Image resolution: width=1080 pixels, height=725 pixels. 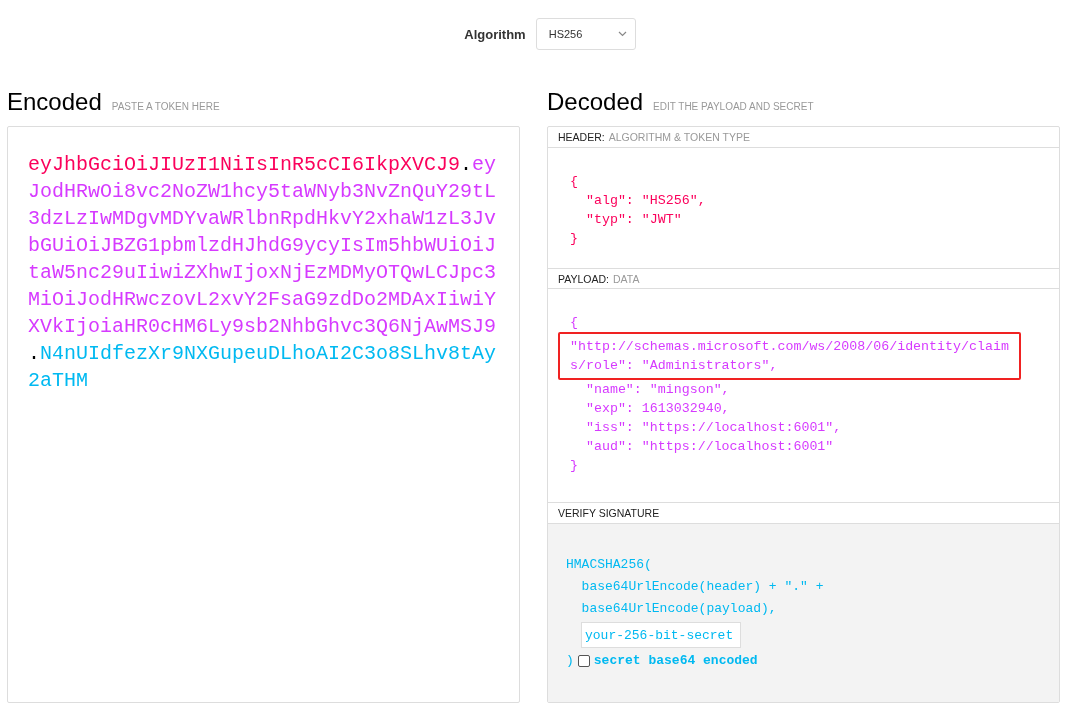 What do you see at coordinates (657, 390) in the screenshot?
I see `json-line: "name": "mingson",` at bounding box center [657, 390].